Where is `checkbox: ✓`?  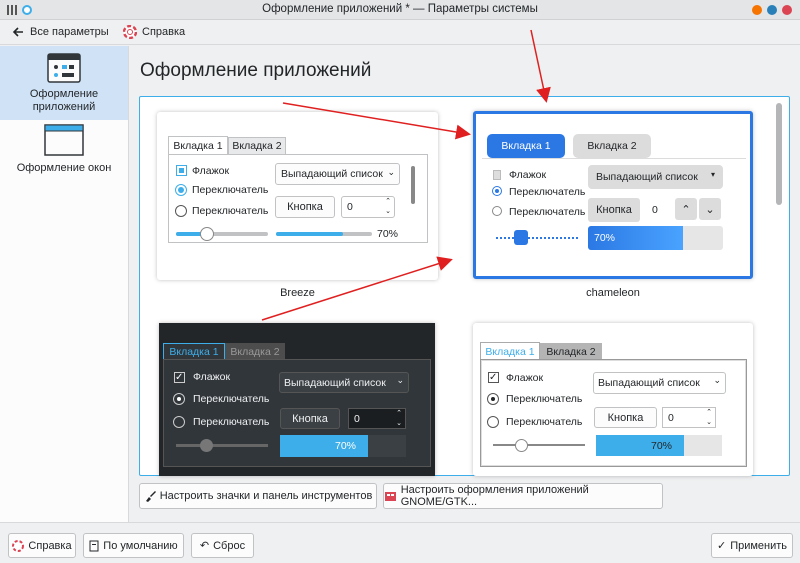
checkbox: ✓ is located at coordinates (179, 377).